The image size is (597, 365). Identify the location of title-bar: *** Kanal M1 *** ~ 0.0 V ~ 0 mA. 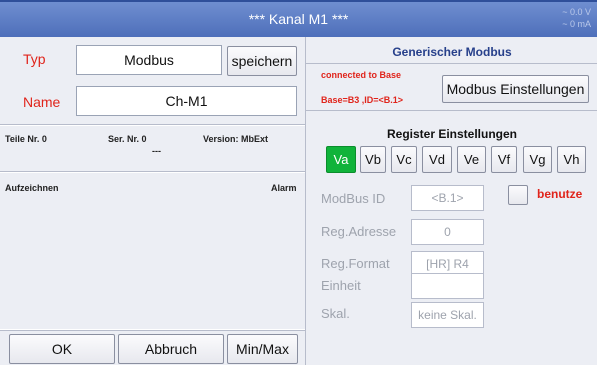
(298, 18).